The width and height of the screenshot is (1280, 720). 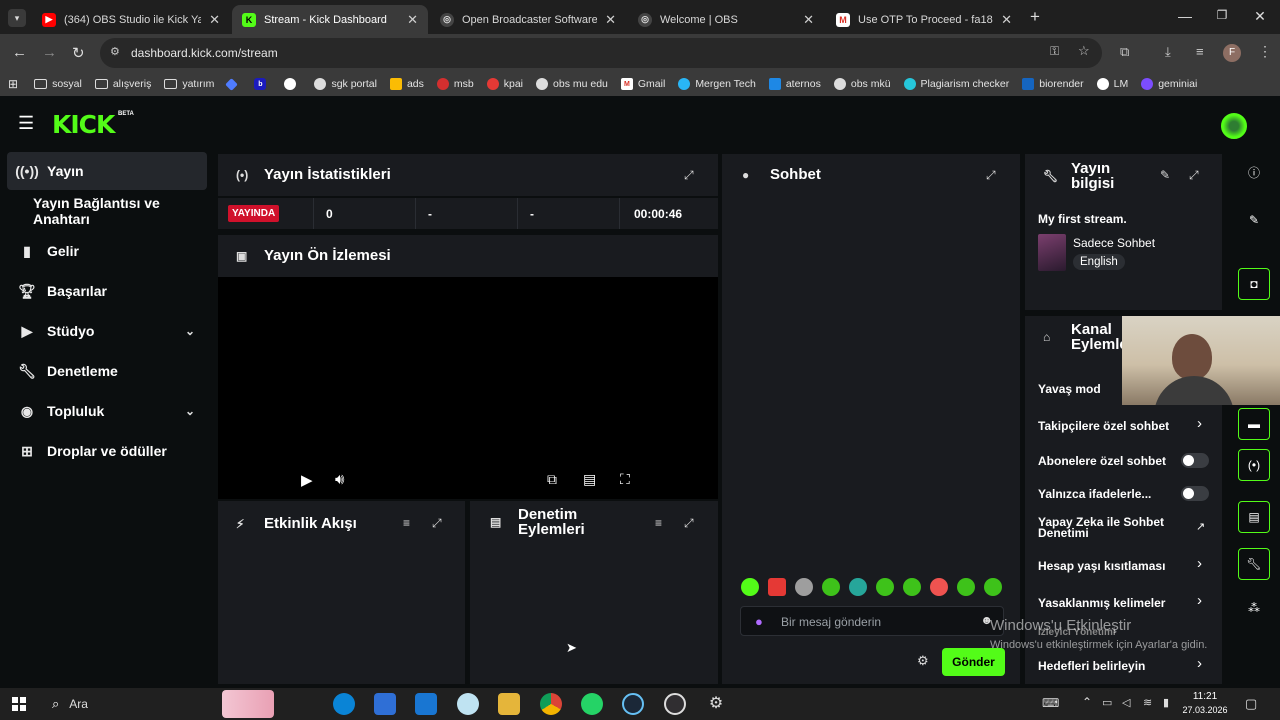 What do you see at coordinates (1112, 84) in the screenshot?
I see `bookmark-lm: LM` at bounding box center [1112, 84].